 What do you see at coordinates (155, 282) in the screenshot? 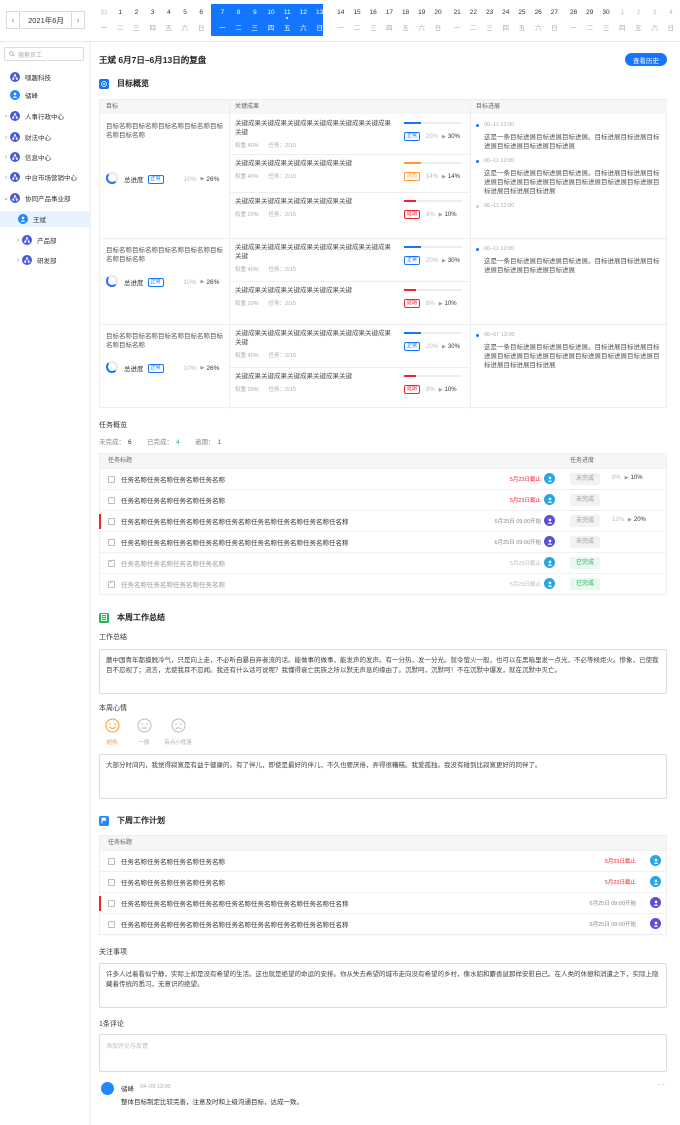
I see `status-badge: 正常` at bounding box center [155, 282].